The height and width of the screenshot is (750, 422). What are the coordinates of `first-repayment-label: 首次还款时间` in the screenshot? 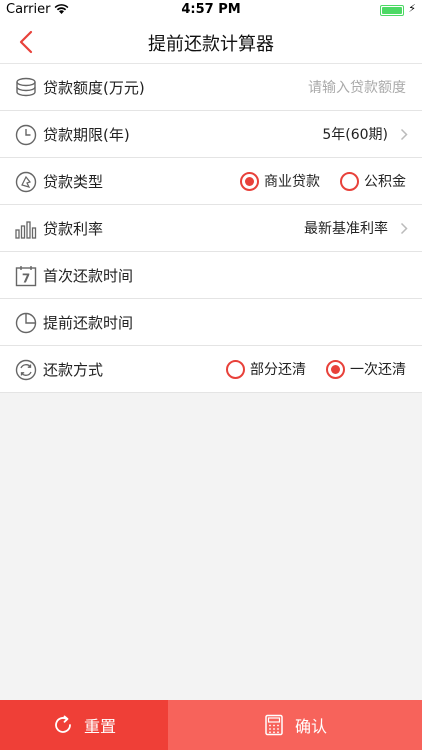 It's located at (88, 275).